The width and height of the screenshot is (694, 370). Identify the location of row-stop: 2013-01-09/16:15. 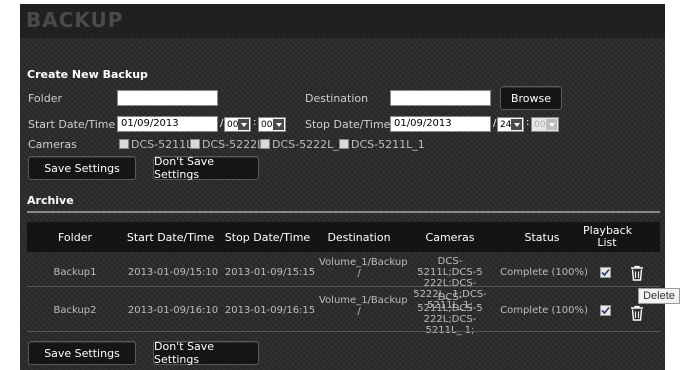
(270, 310).